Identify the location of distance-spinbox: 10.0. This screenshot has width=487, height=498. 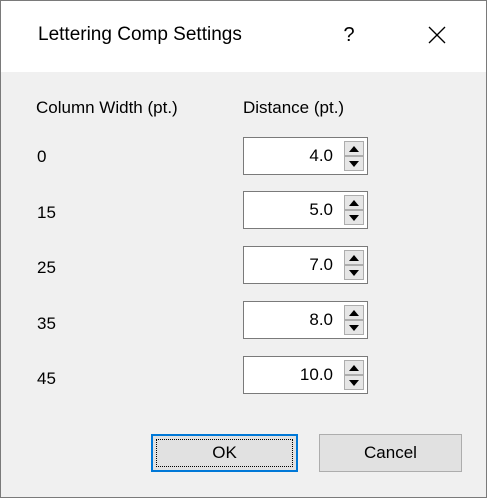
(305, 375).